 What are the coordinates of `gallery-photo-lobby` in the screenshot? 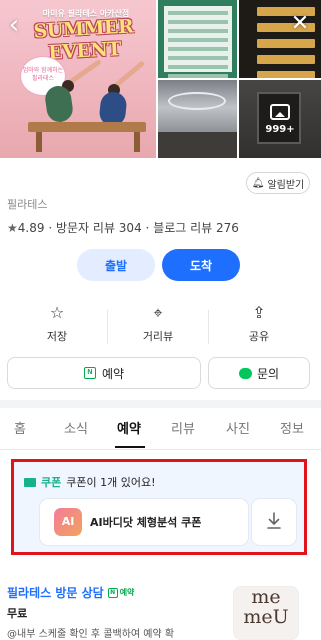 It's located at (197, 119).